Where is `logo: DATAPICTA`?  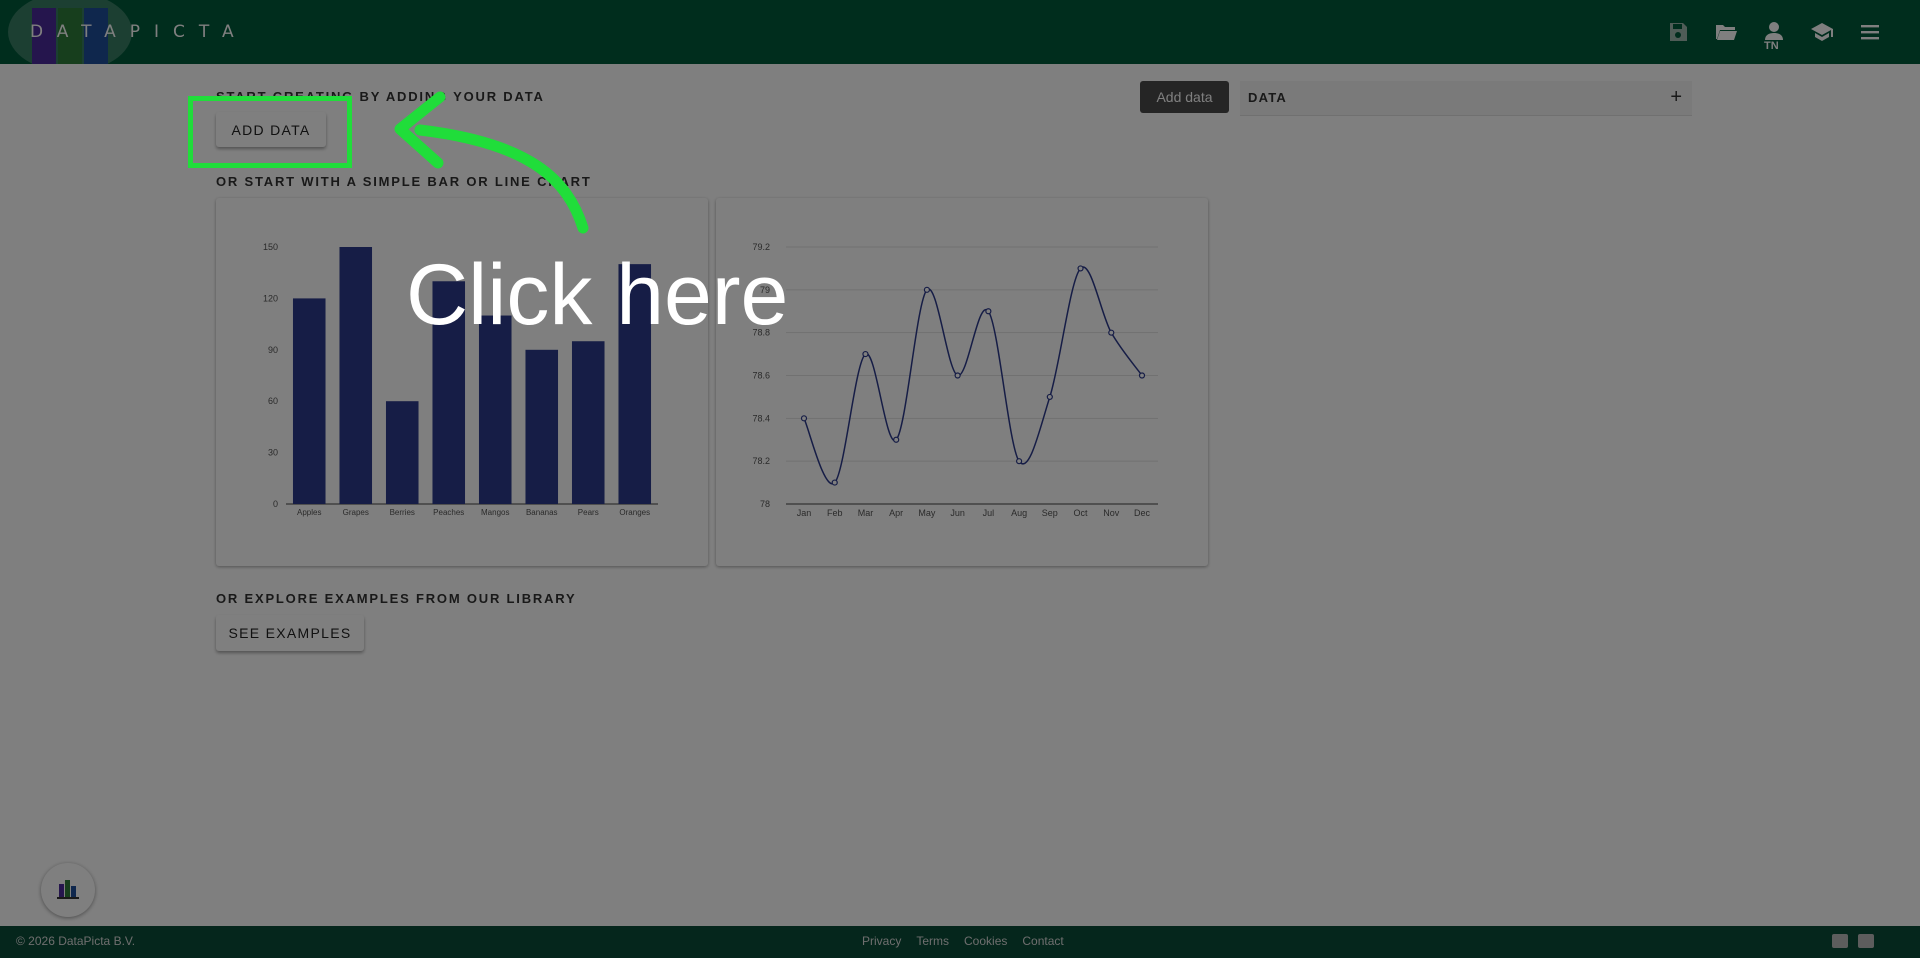 logo: DATAPICTA is located at coordinates (121, 36).